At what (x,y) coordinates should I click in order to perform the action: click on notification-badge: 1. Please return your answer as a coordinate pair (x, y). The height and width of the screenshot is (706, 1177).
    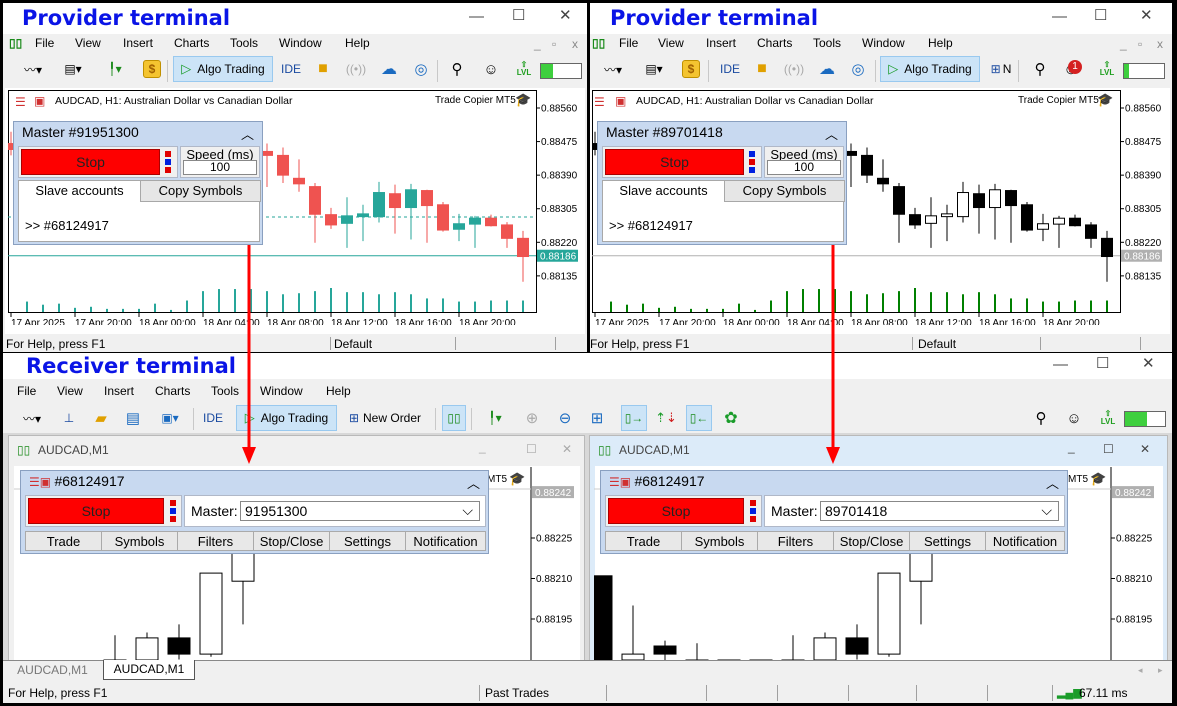
    Looking at the image, I should click on (1075, 67).